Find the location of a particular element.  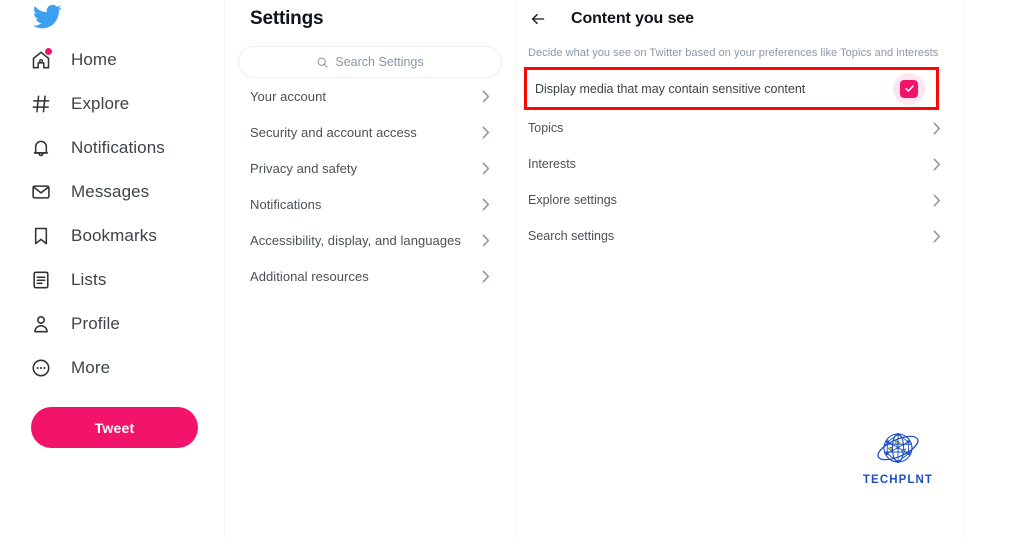

sidebar-item-label: Notifications is located at coordinates (118, 147).